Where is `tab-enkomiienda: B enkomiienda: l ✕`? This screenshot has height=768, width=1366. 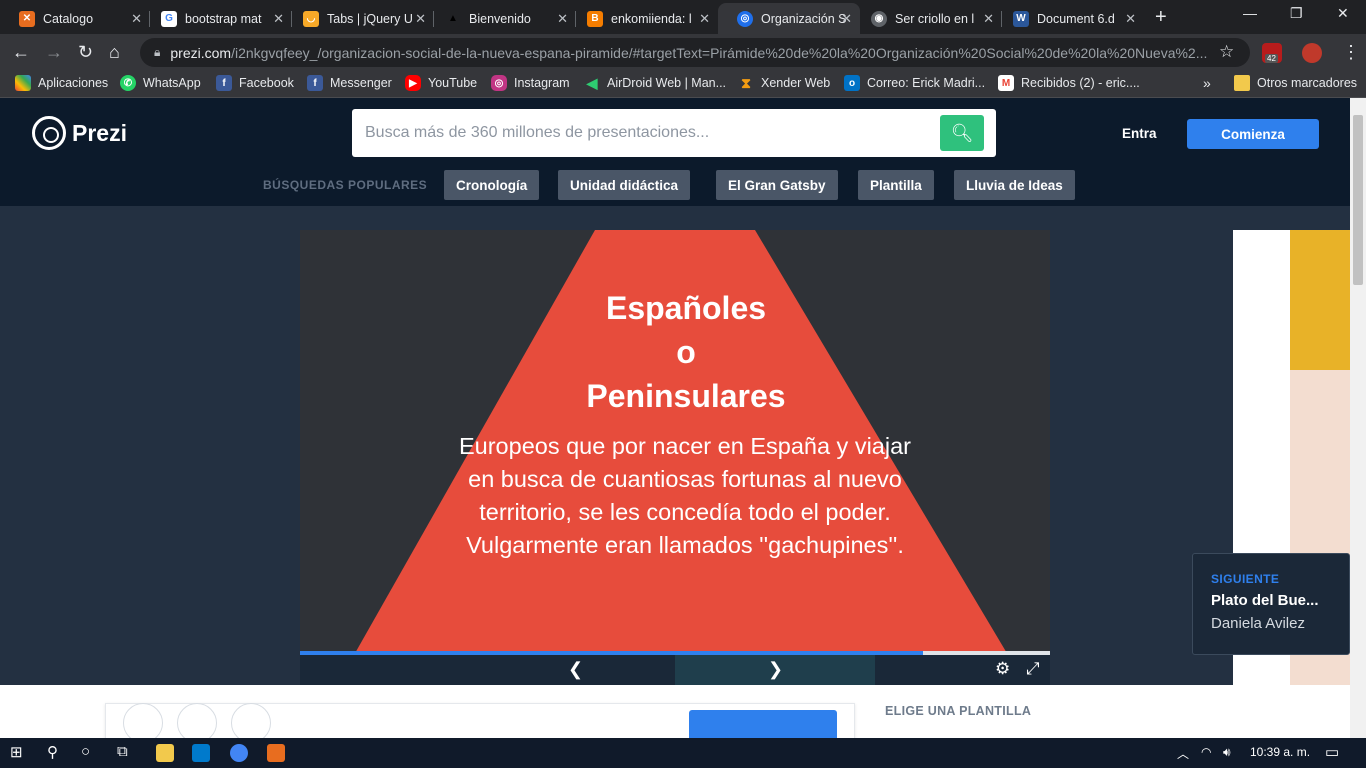 tab-enkomiienda: B enkomiienda: l ✕ is located at coordinates (643, 18).